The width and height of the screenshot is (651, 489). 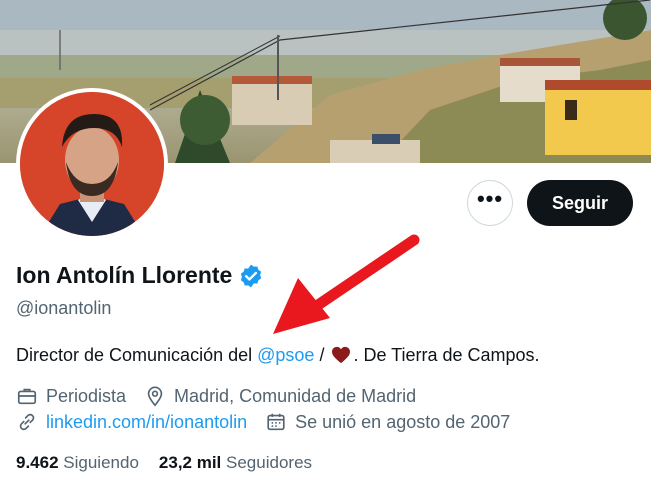 I want to click on name-row: Ion Antolín Llorente, so click(x=140, y=275).